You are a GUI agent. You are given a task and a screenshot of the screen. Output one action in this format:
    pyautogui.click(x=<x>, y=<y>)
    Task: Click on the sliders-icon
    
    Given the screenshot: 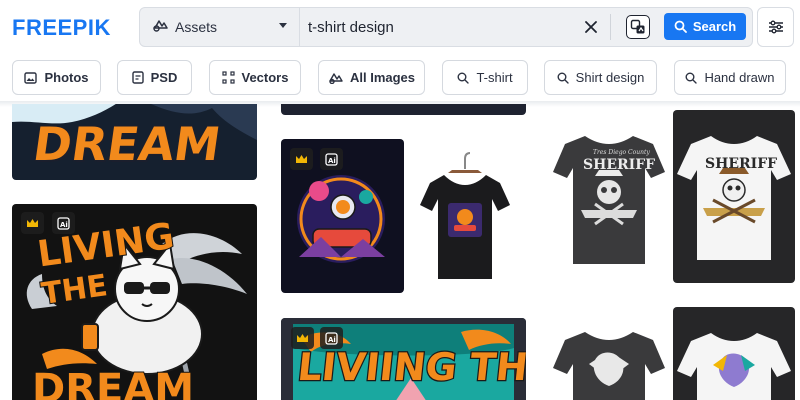 What is the action you would take?
    pyautogui.click(x=775, y=27)
    